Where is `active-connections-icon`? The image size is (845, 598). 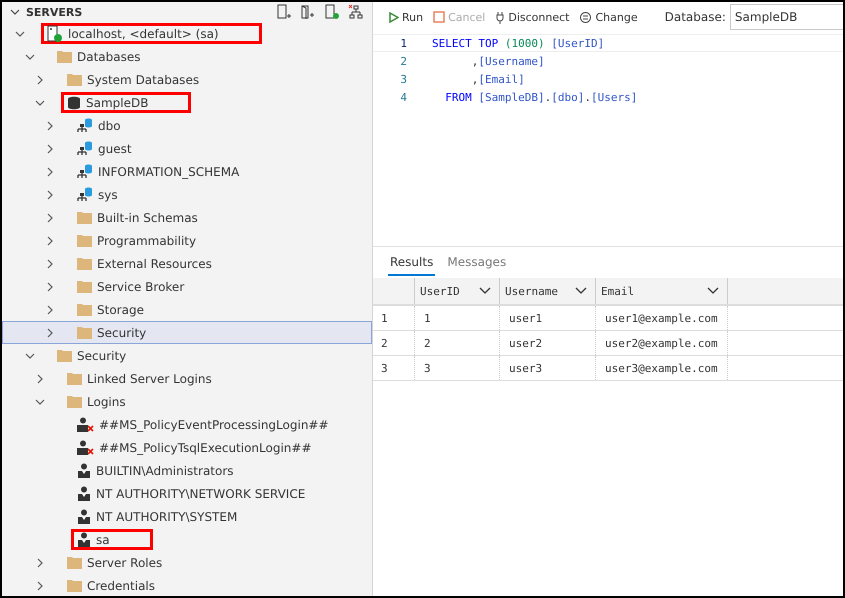 active-connections-icon is located at coordinates (332, 12).